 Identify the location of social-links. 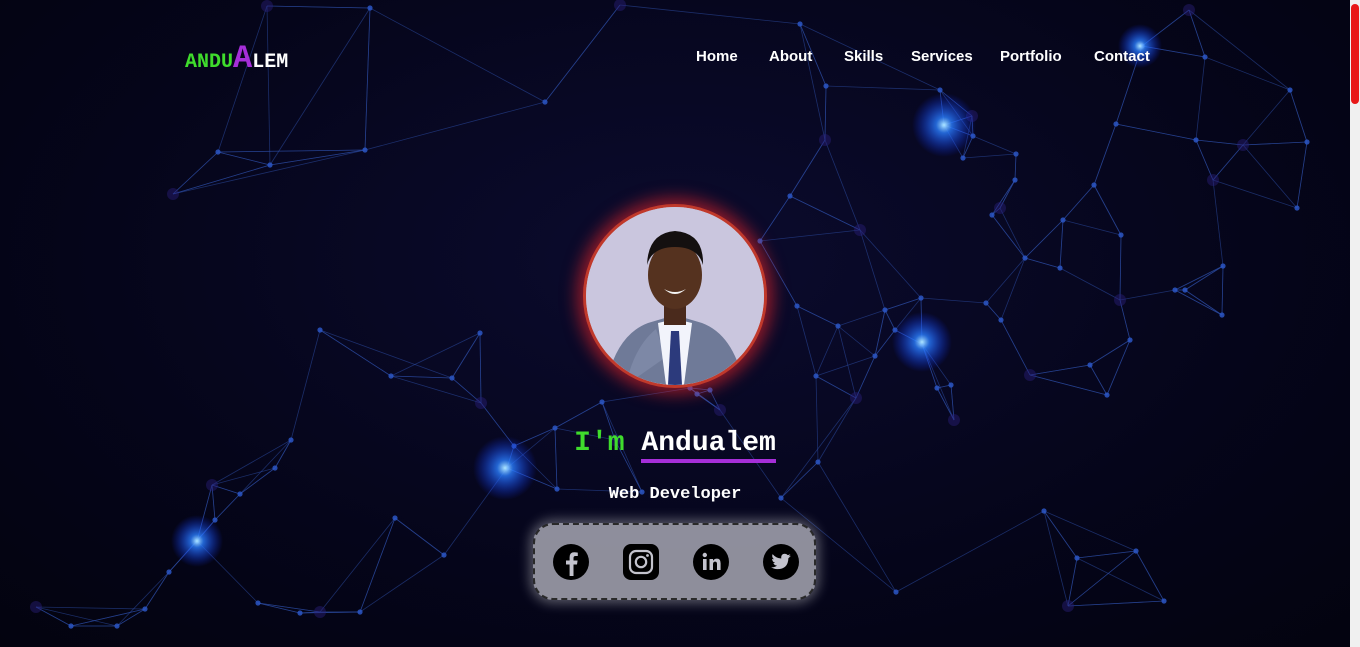
(674, 561).